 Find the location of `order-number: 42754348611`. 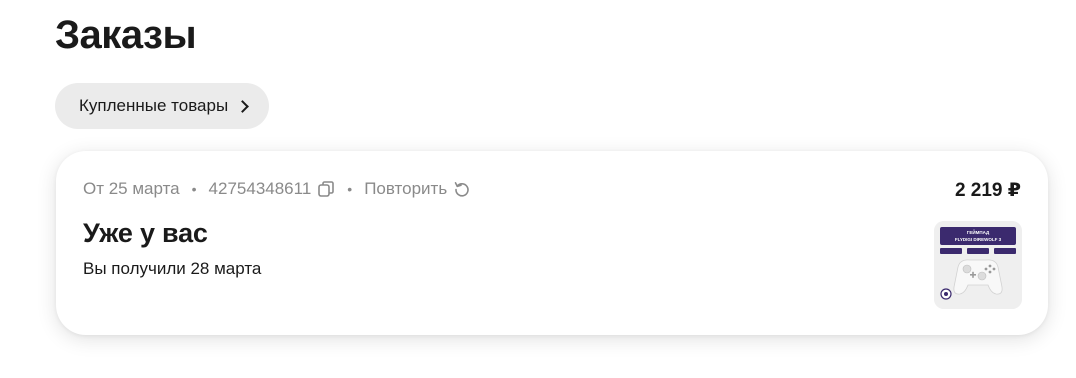

order-number: 42754348611 is located at coordinates (260, 188).